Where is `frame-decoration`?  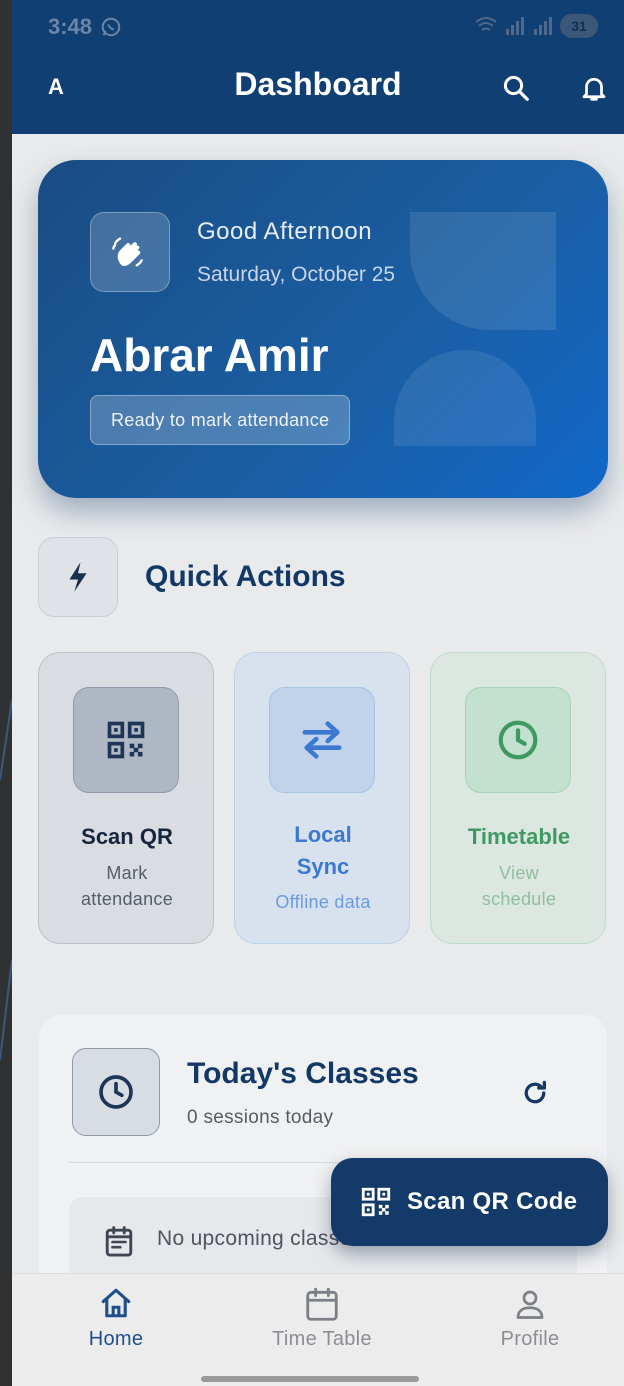
frame-decoration is located at coordinates (6, 880).